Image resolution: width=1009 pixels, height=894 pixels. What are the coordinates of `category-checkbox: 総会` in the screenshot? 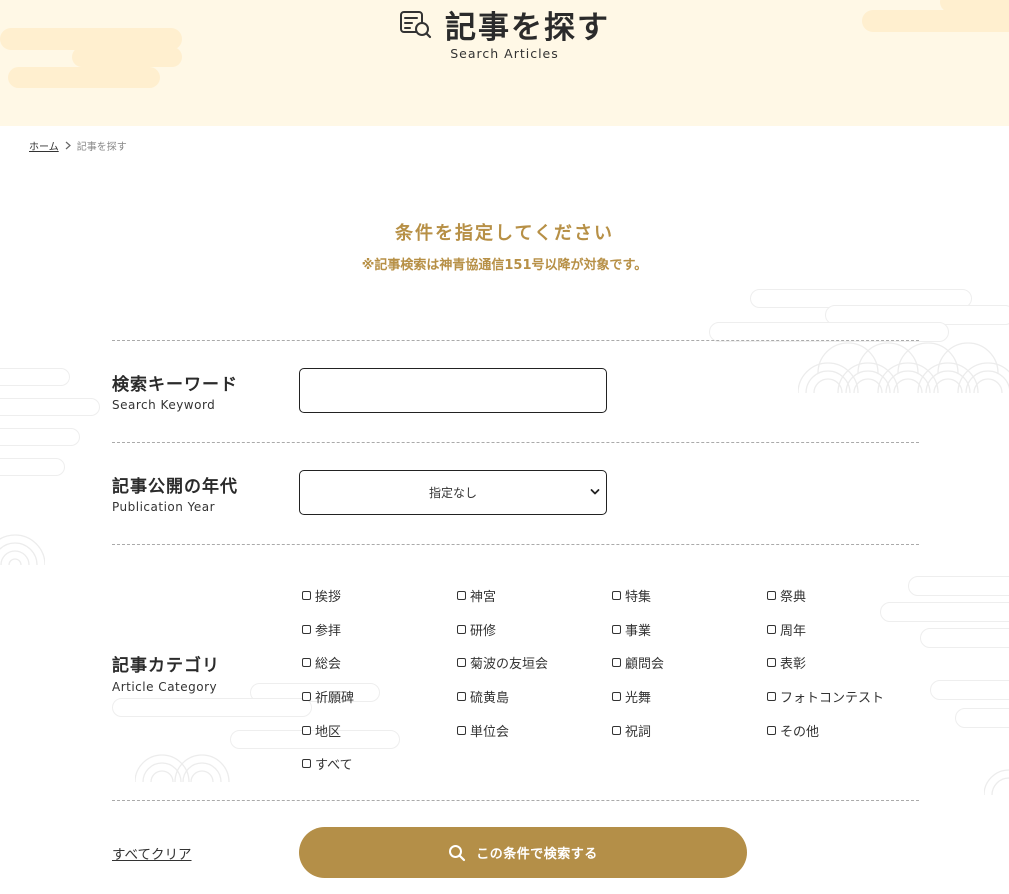 It's located at (322, 662).